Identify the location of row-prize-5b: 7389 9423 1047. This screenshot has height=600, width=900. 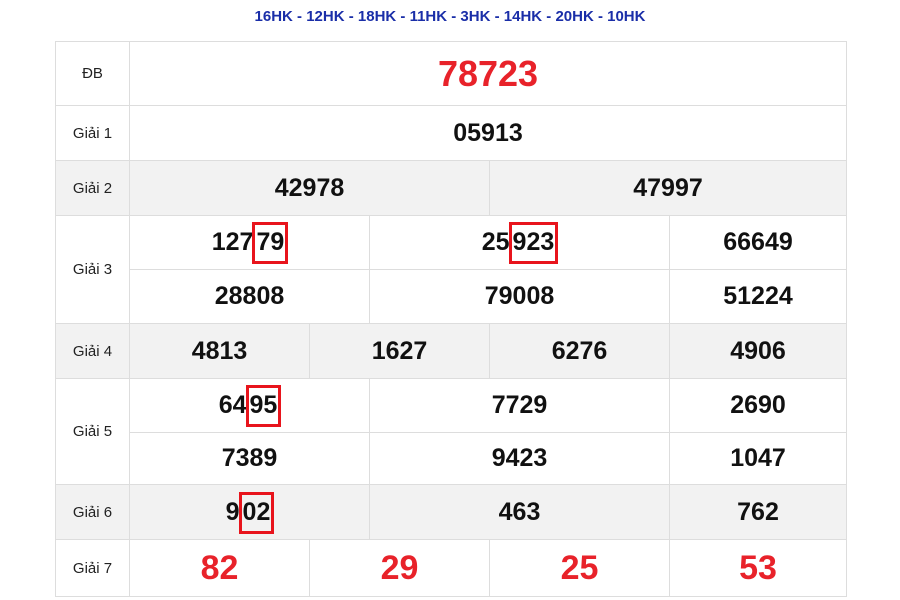
(452, 458).